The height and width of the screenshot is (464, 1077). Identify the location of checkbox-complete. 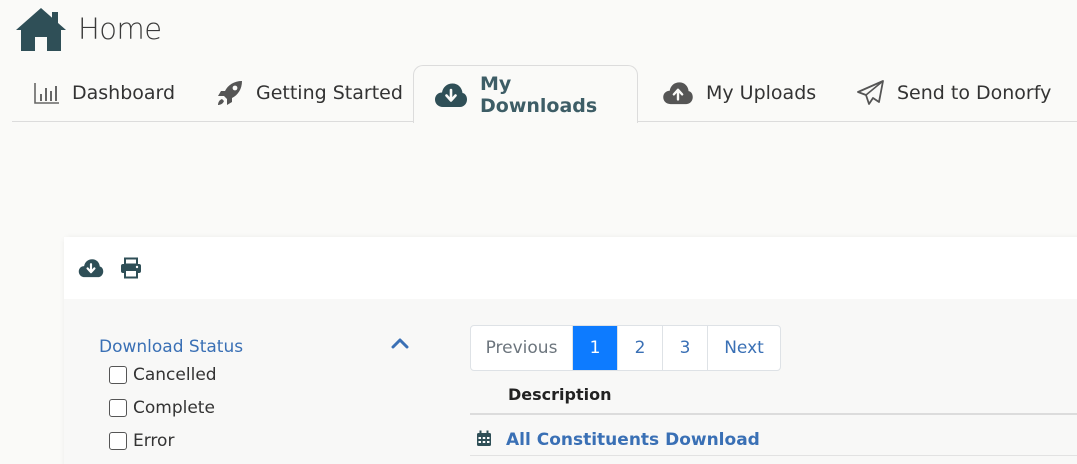
(118, 408).